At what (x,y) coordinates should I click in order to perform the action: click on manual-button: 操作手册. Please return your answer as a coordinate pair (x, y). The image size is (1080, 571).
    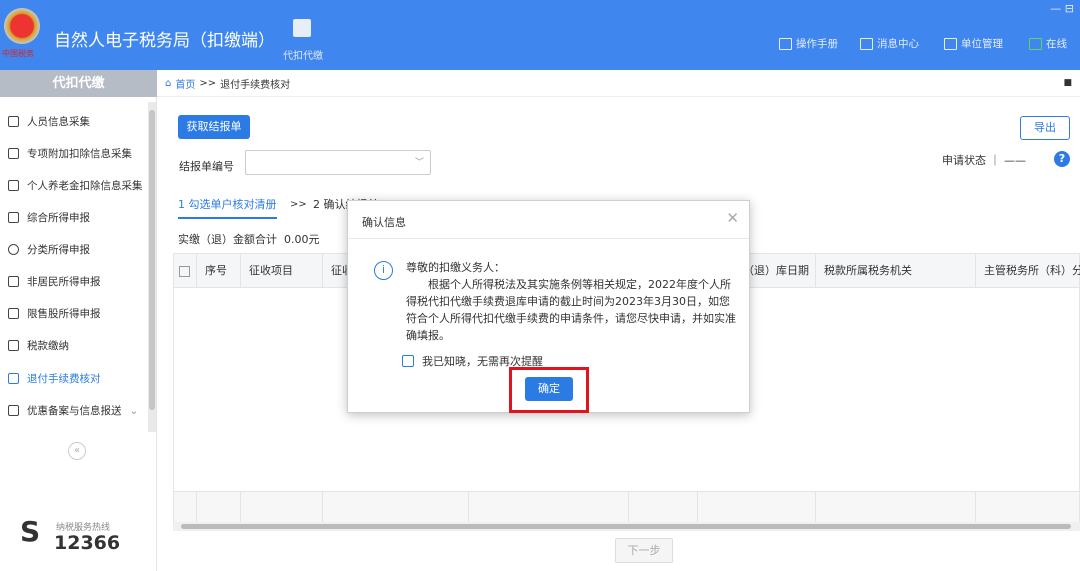
    Looking at the image, I should click on (808, 43).